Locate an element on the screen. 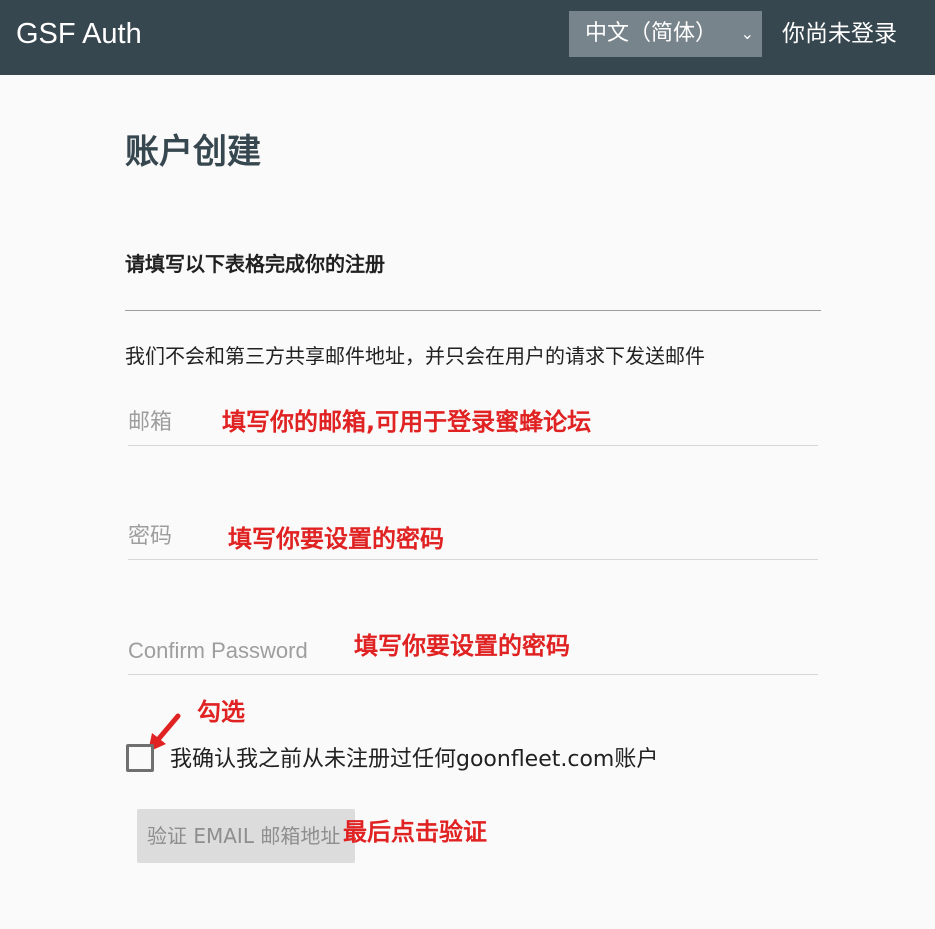 Image resolution: width=935 pixels, height=929 pixels. checkbox-label: 我确认我之前从未注册过任何goonfleet.com账户 is located at coordinates (414, 760).